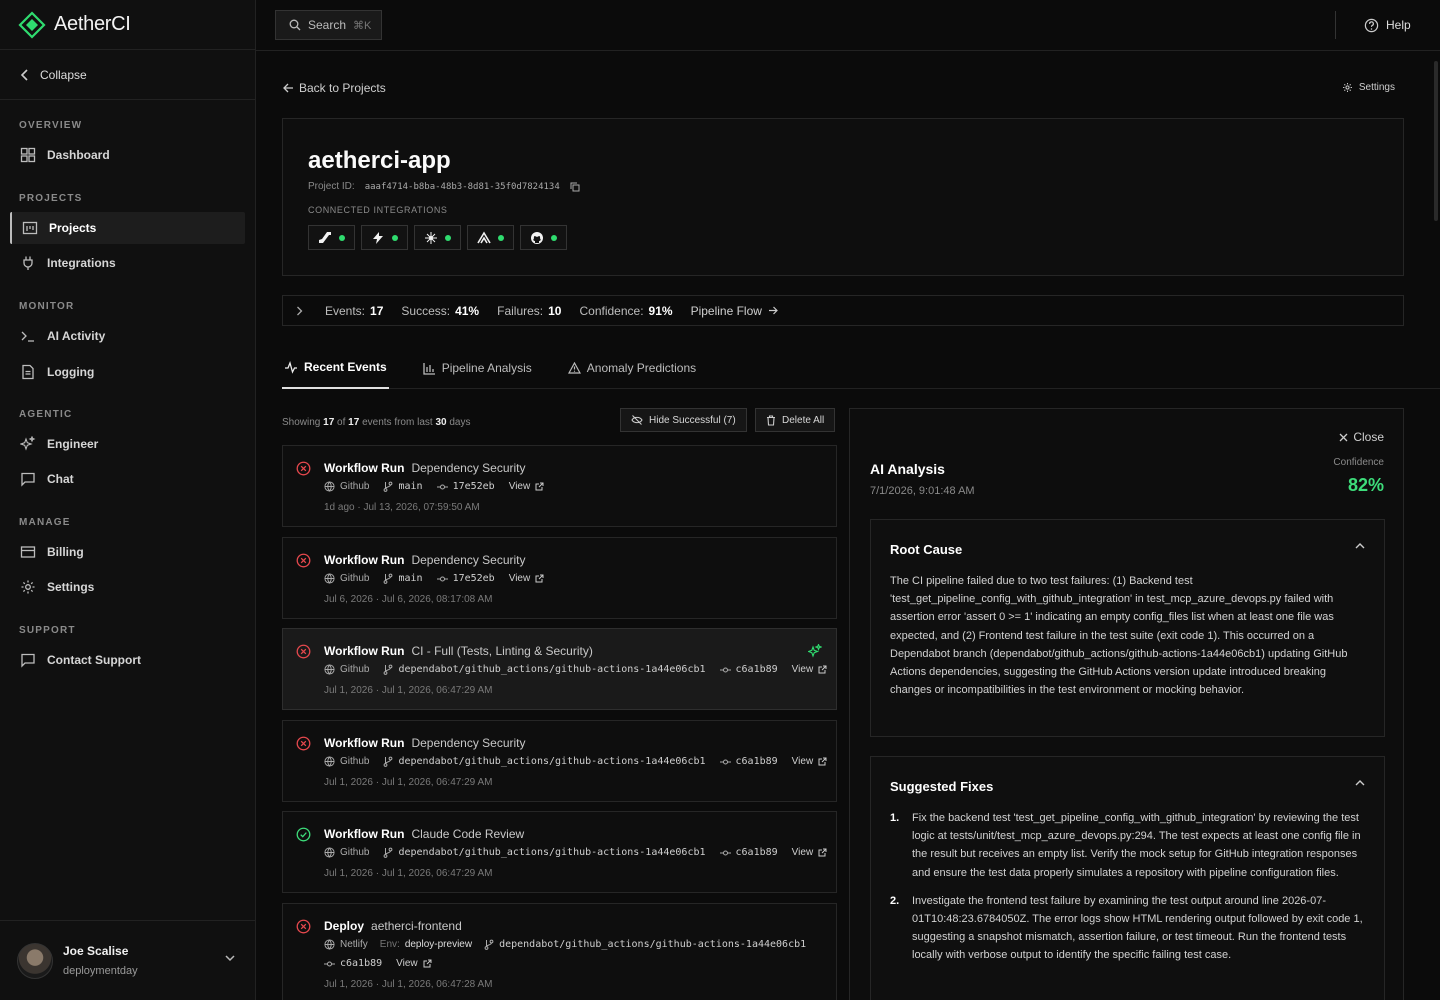 Image resolution: width=1440 pixels, height=1000 pixels. What do you see at coordinates (28, 155) in the screenshot?
I see `dashboard-icon` at bounding box center [28, 155].